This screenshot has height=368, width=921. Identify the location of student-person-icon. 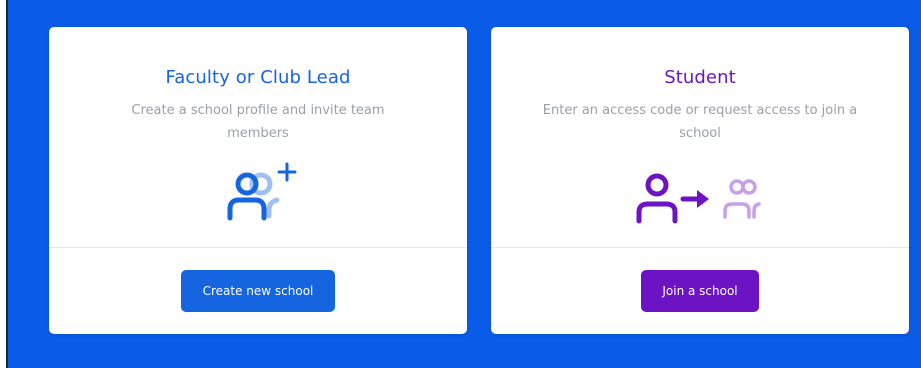
(657, 198).